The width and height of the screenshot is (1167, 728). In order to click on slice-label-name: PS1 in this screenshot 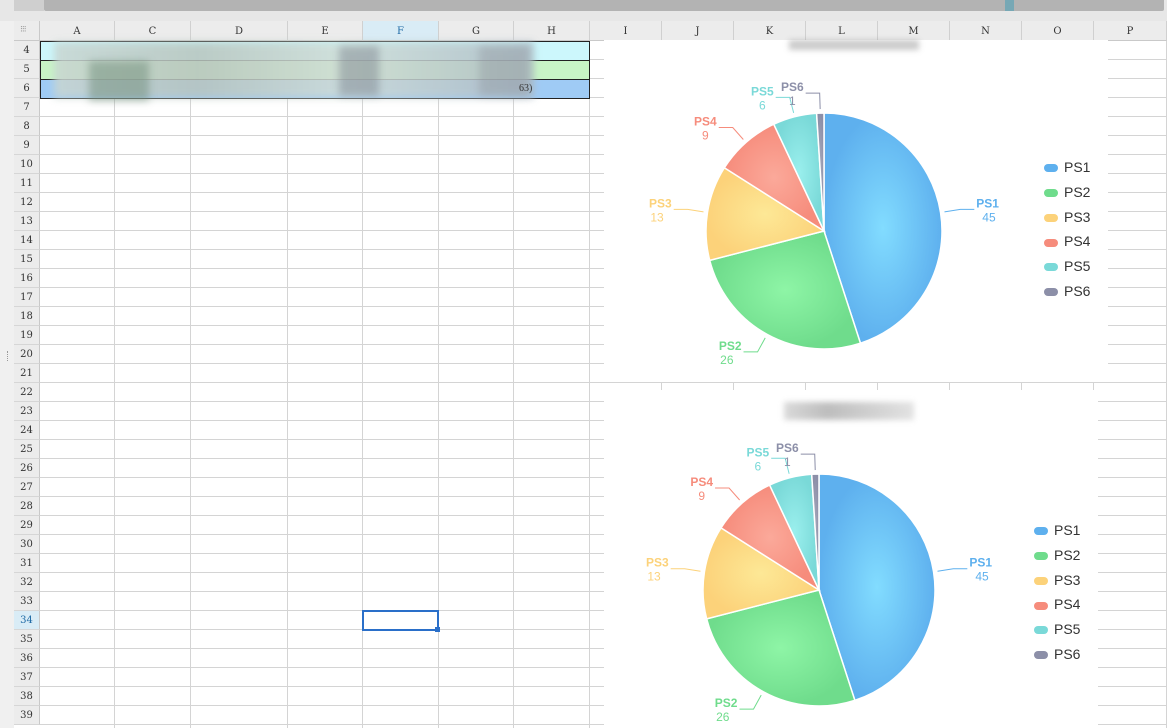, I will do `click(980, 563)`.